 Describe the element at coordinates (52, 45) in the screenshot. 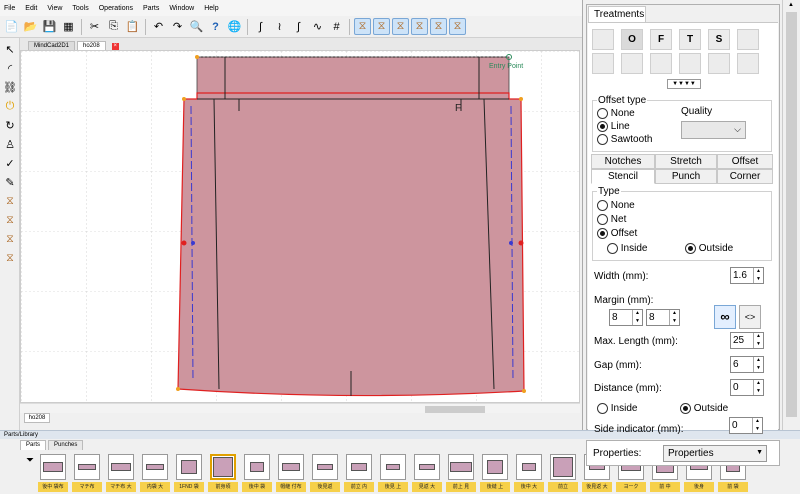

I see `tab-mindcad: MindCad2D1` at that location.